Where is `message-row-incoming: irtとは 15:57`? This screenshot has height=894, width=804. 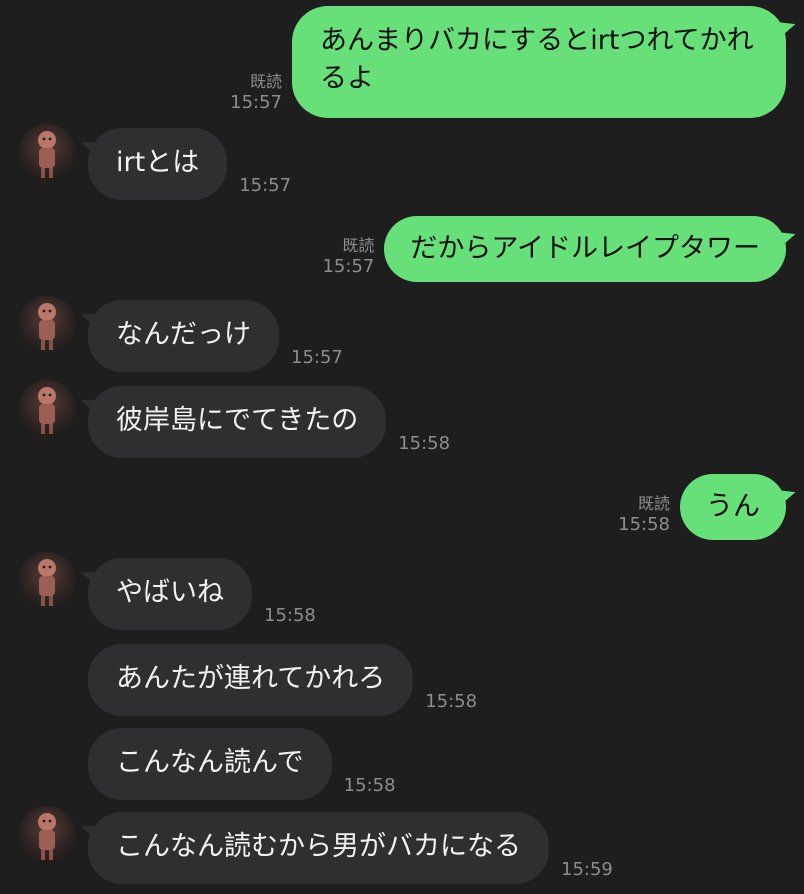
message-row-incoming: irtとは 15:57 is located at coordinates (189, 164).